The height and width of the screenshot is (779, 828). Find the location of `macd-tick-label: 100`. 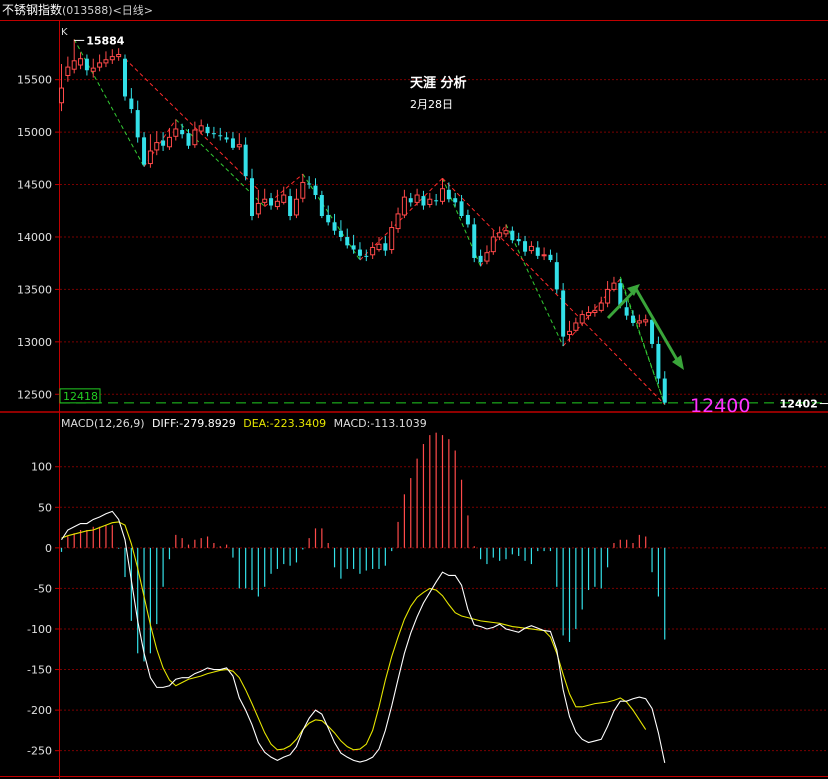

macd-tick-label: 100 is located at coordinates (41, 467).